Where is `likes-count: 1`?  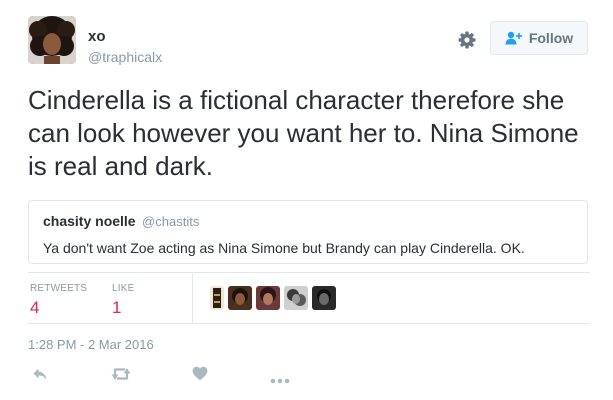
likes-count: 1 is located at coordinates (117, 307).